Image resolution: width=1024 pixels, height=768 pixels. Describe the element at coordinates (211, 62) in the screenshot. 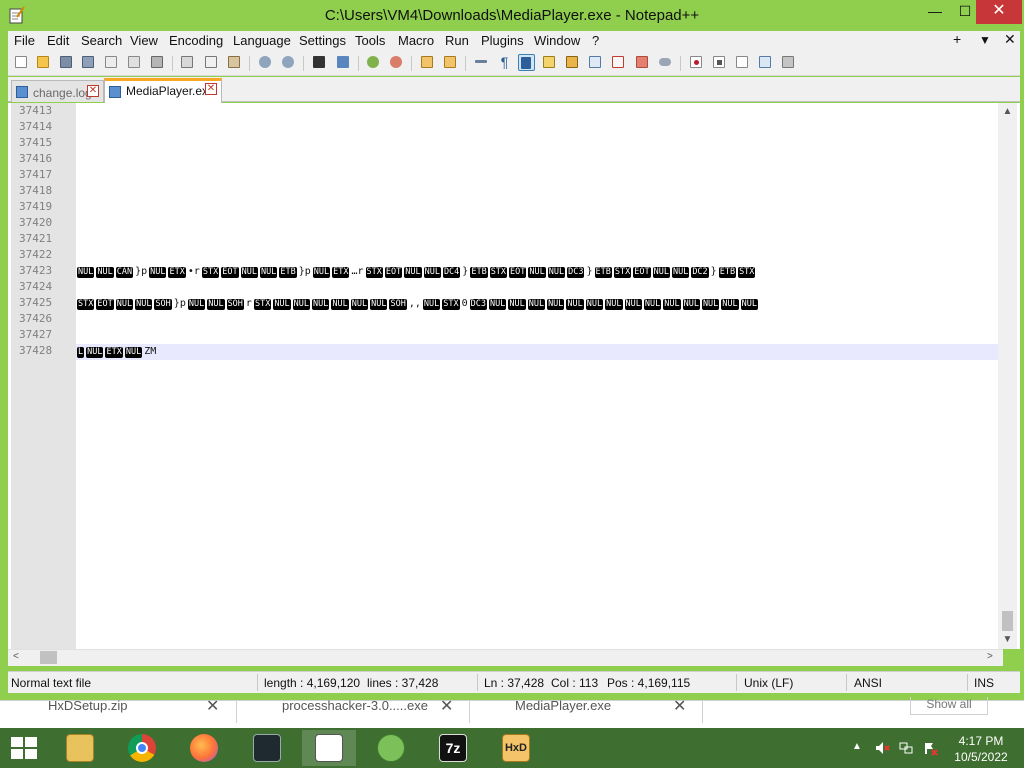

I see `copy-icon` at that location.